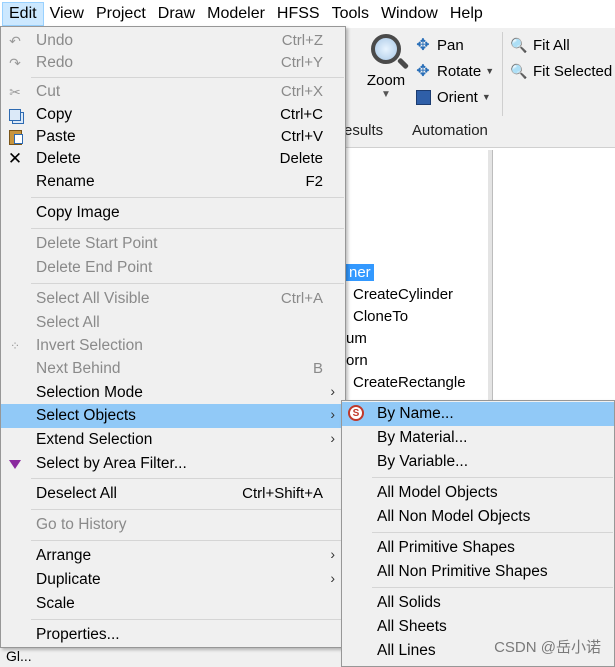  I want to click on fit-all-label: Fit All, so click(551, 45).